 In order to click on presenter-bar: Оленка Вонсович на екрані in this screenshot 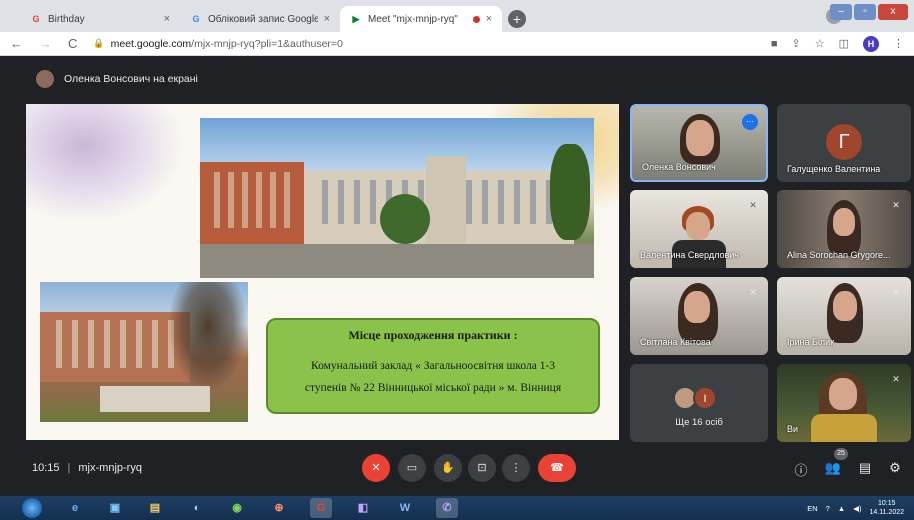, I will do `click(117, 79)`.